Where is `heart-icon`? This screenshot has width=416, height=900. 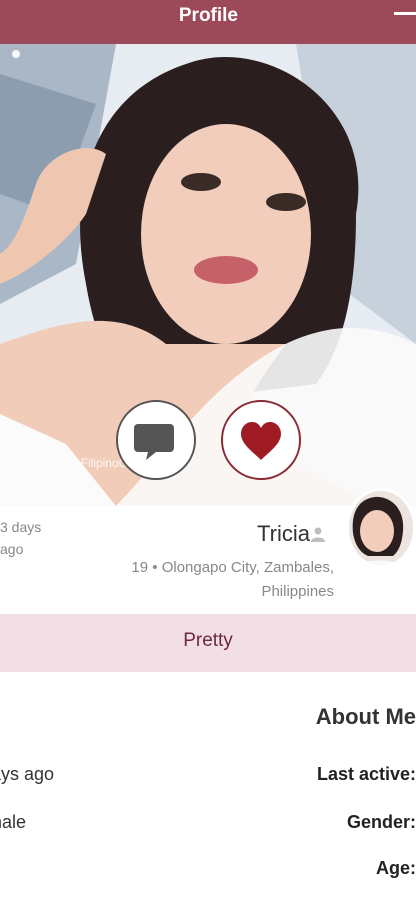
heart-icon is located at coordinates (261, 441).